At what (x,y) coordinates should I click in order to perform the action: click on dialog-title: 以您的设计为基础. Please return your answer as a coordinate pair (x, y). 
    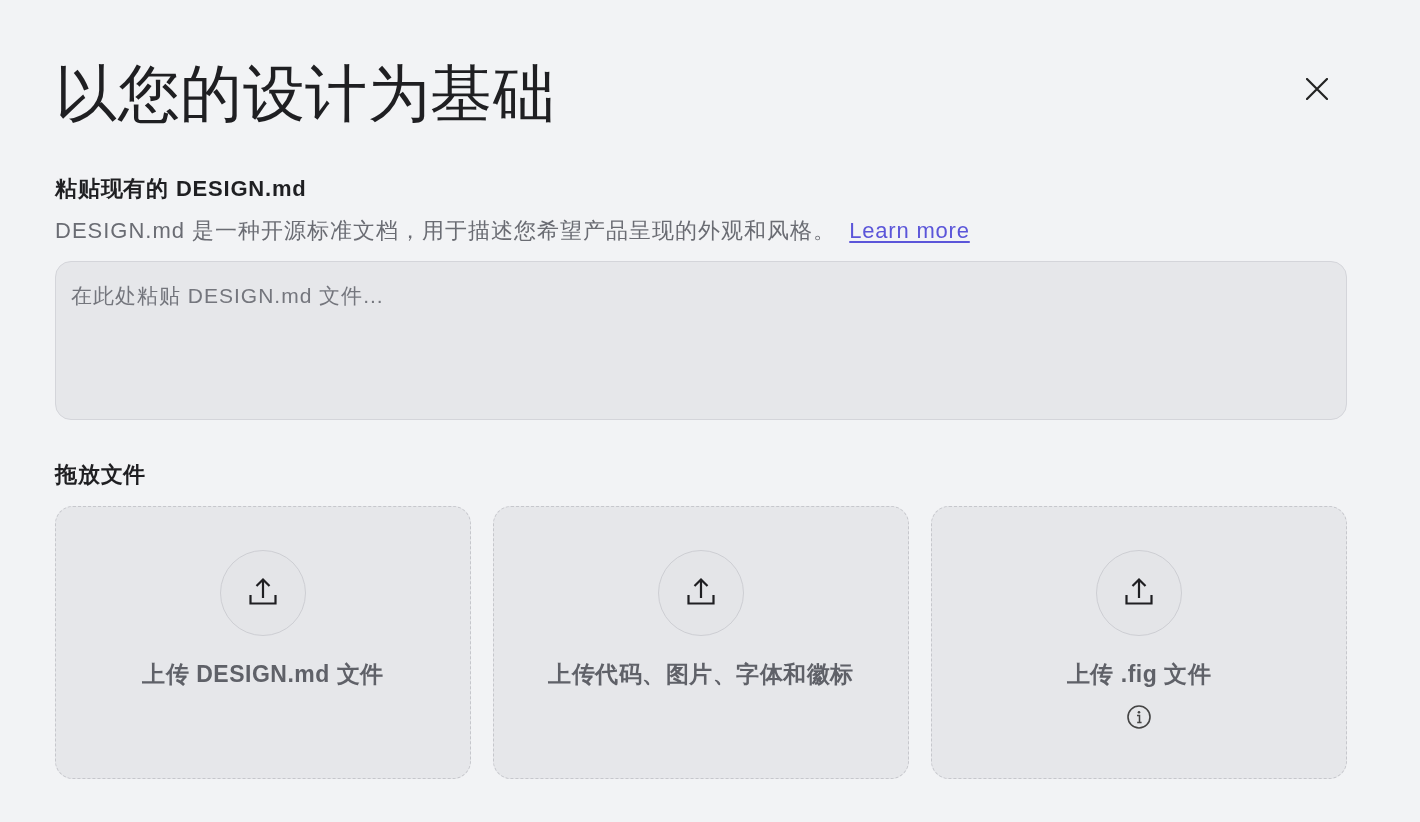
    Looking at the image, I should click on (305, 94).